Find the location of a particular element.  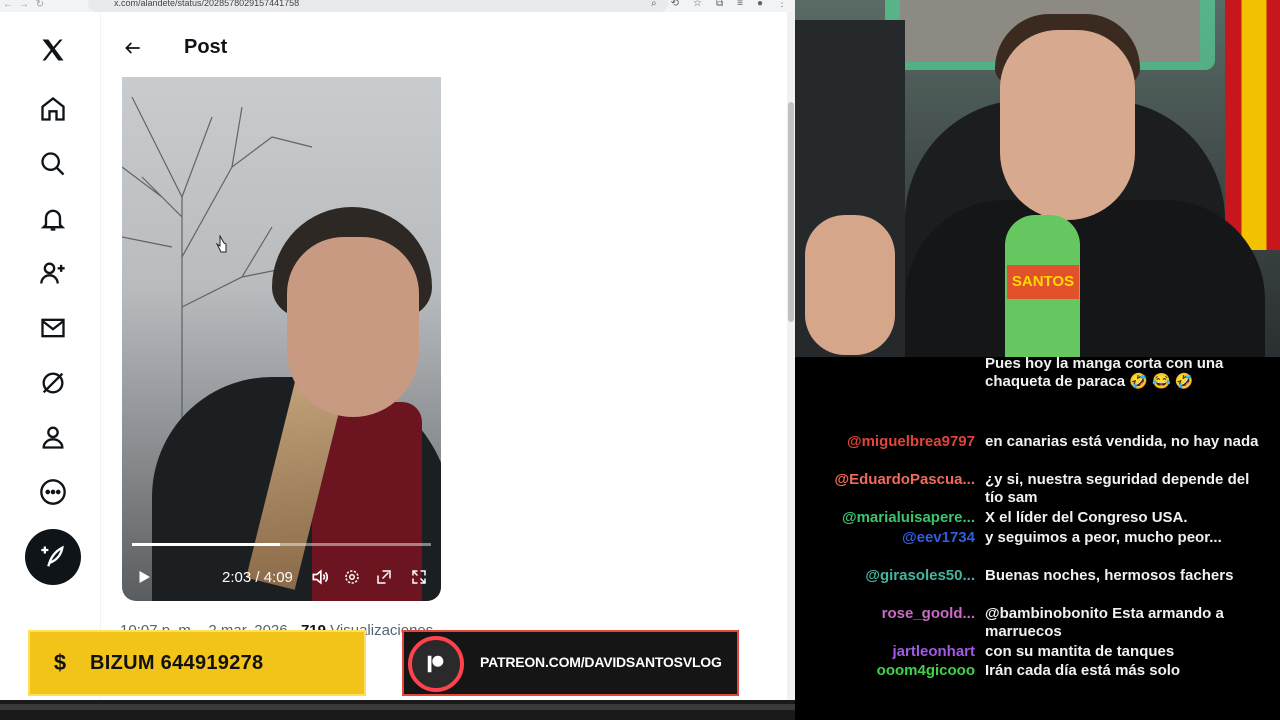

notifications-bell-icon is located at coordinates (53, 219).